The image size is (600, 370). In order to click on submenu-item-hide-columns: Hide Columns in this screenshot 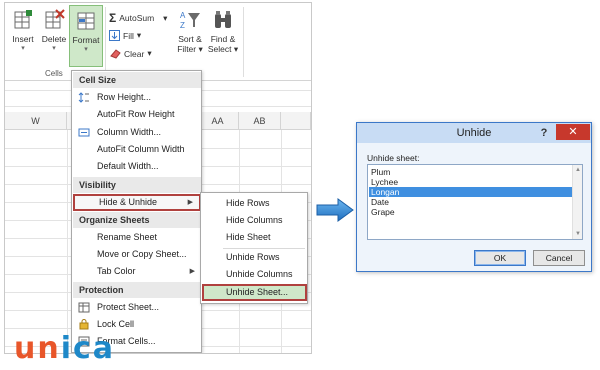, I will do `click(254, 220)`.